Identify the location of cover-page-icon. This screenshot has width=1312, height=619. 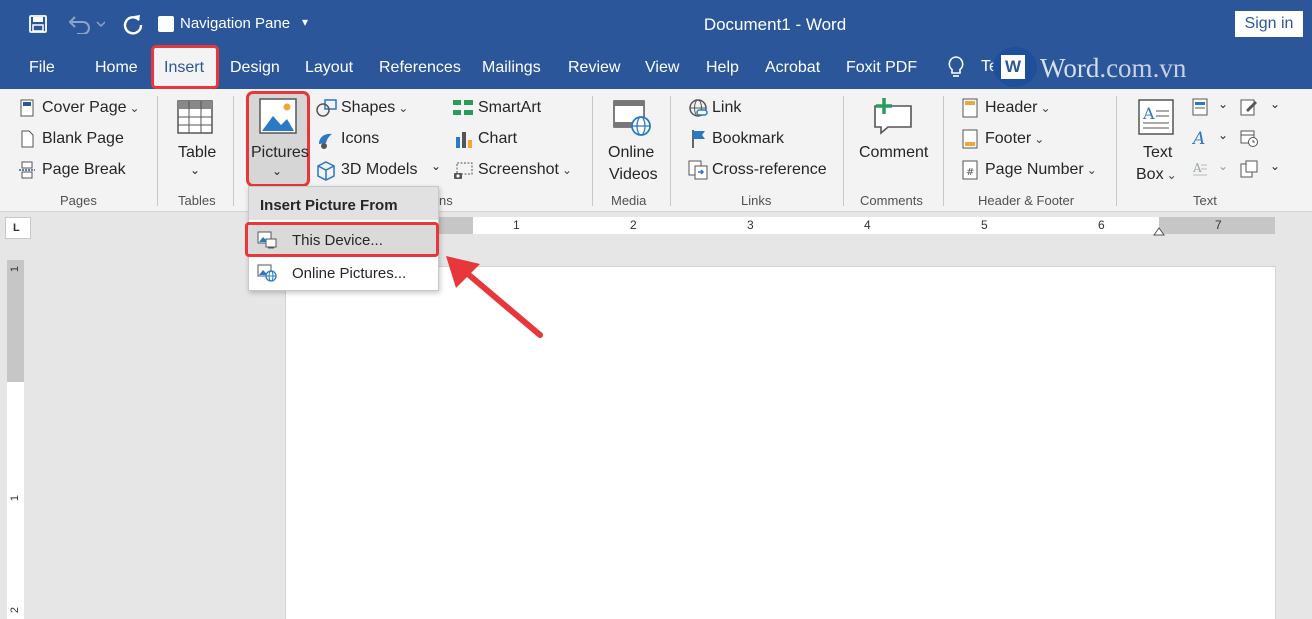
(27, 108).